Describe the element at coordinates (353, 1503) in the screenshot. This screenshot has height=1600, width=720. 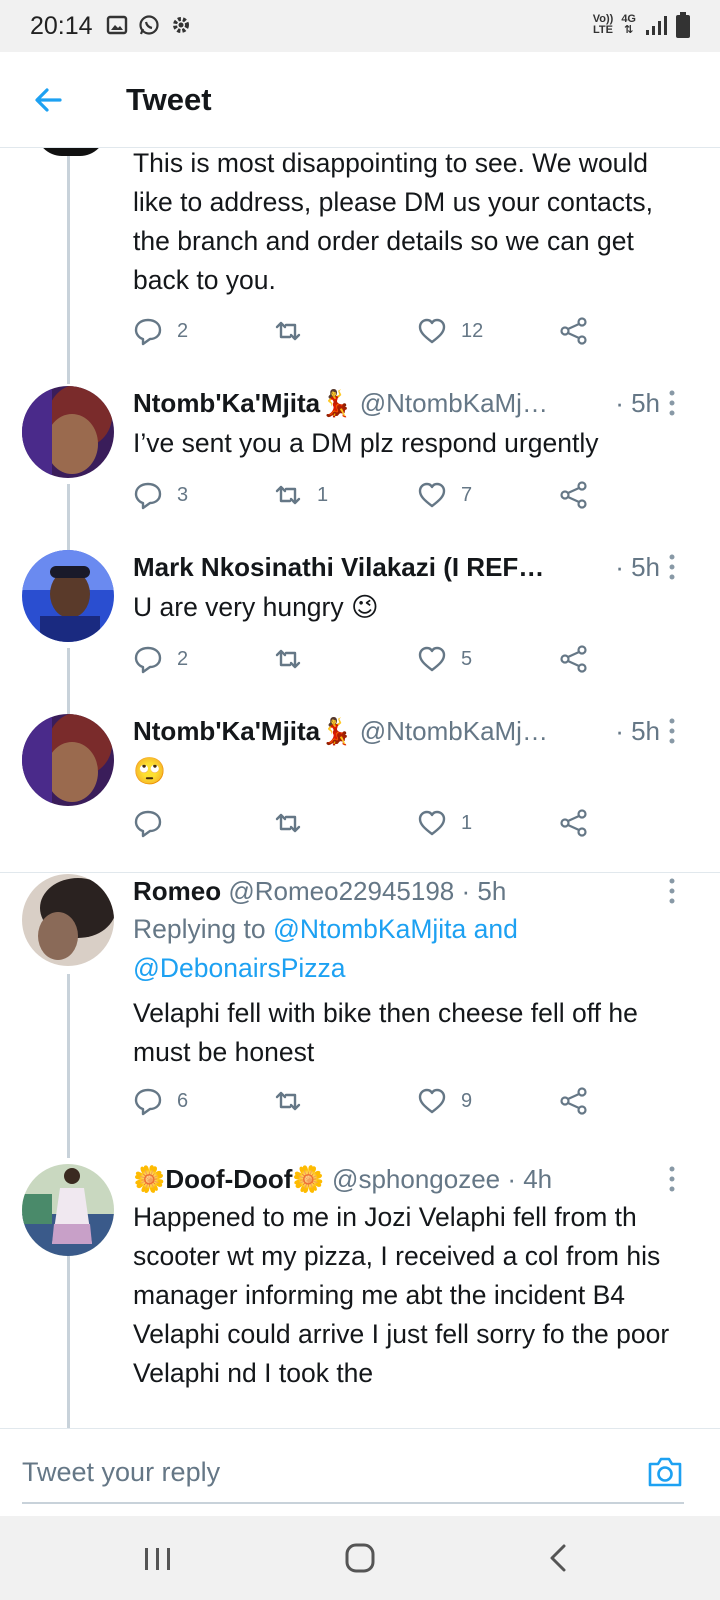
I see `input-underline` at that location.